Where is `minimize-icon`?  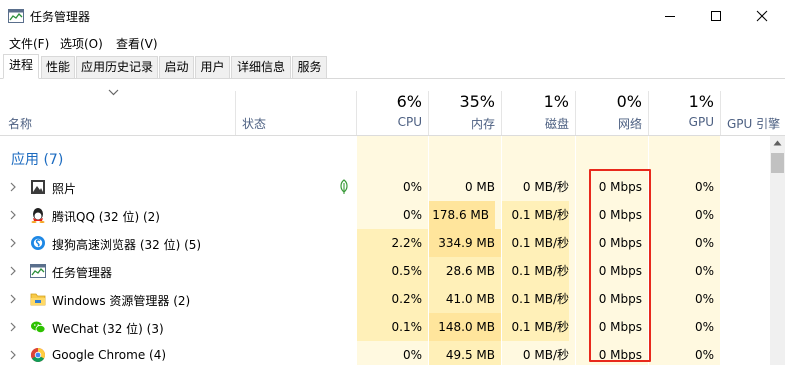 minimize-icon is located at coordinates (670, 16).